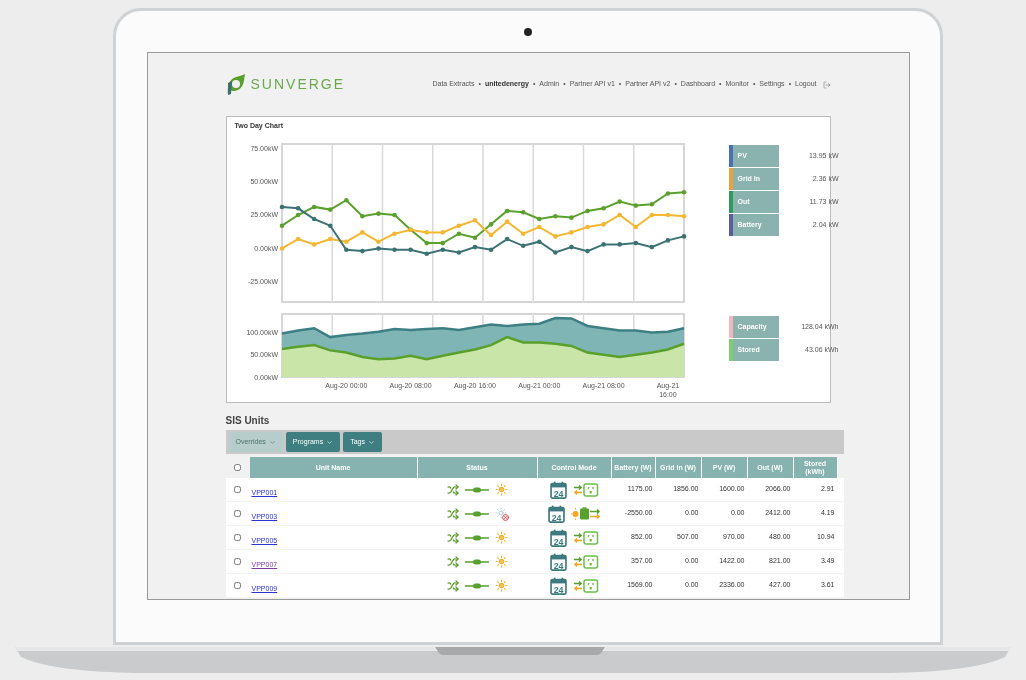 The height and width of the screenshot is (680, 1026). What do you see at coordinates (237, 467) in the screenshot?
I see `select-all-checkbox` at bounding box center [237, 467].